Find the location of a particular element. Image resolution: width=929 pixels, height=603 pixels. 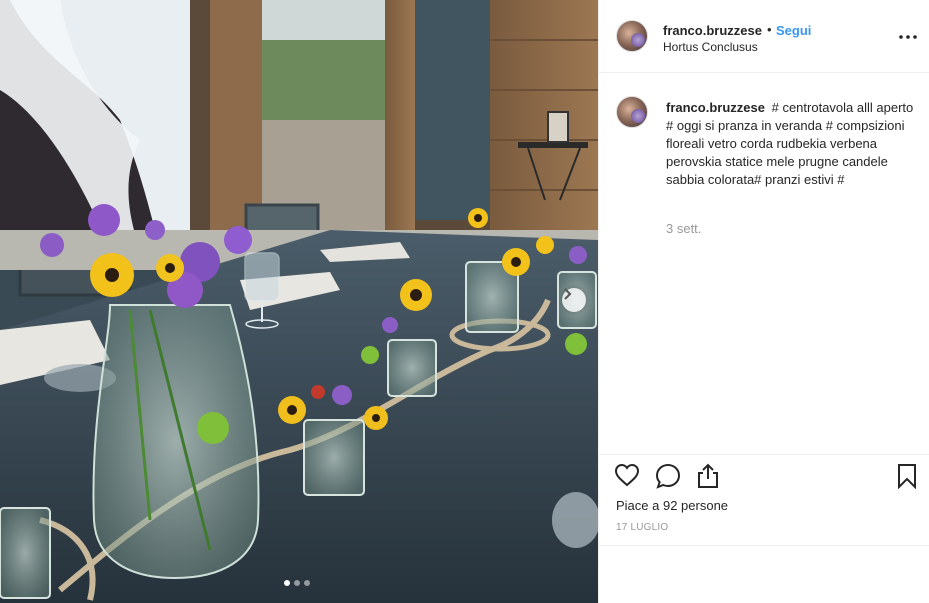

action-bar is located at coordinates (764, 474).